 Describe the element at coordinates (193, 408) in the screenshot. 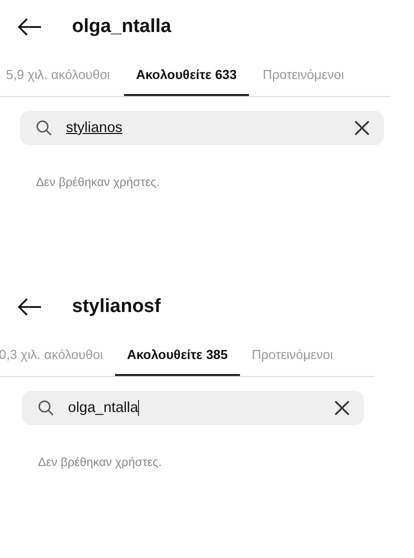

I see `search-field: olga_ntalla` at that location.